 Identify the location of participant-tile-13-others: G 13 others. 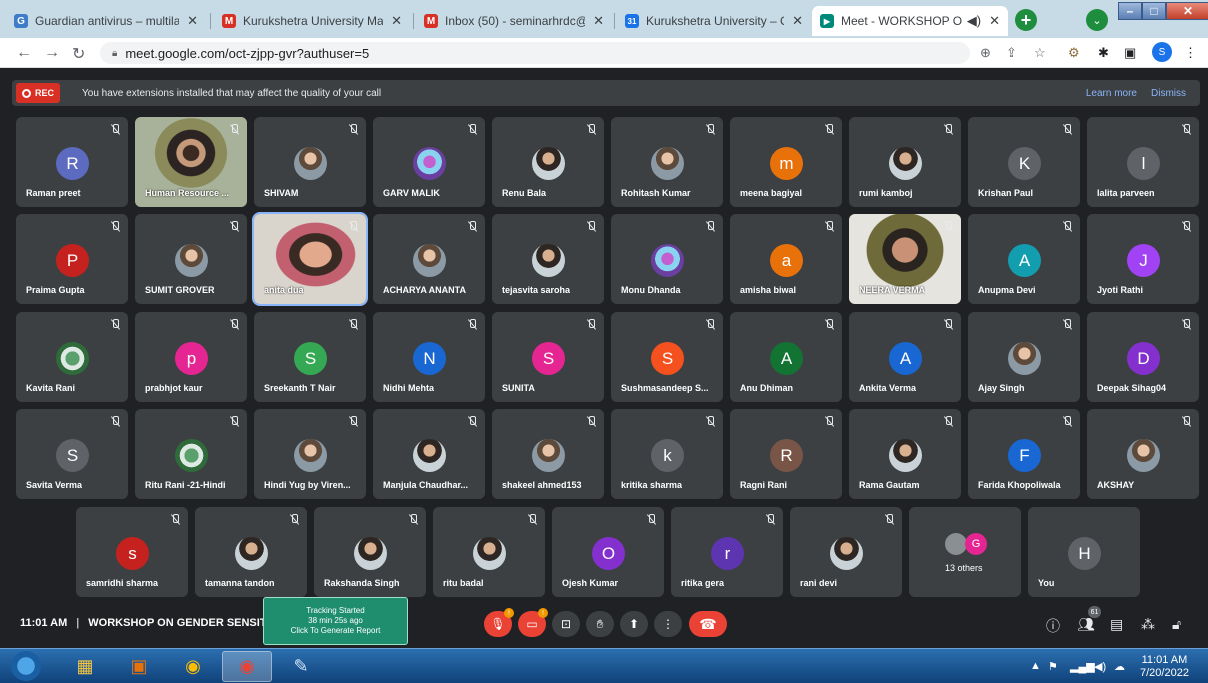
(965, 552).